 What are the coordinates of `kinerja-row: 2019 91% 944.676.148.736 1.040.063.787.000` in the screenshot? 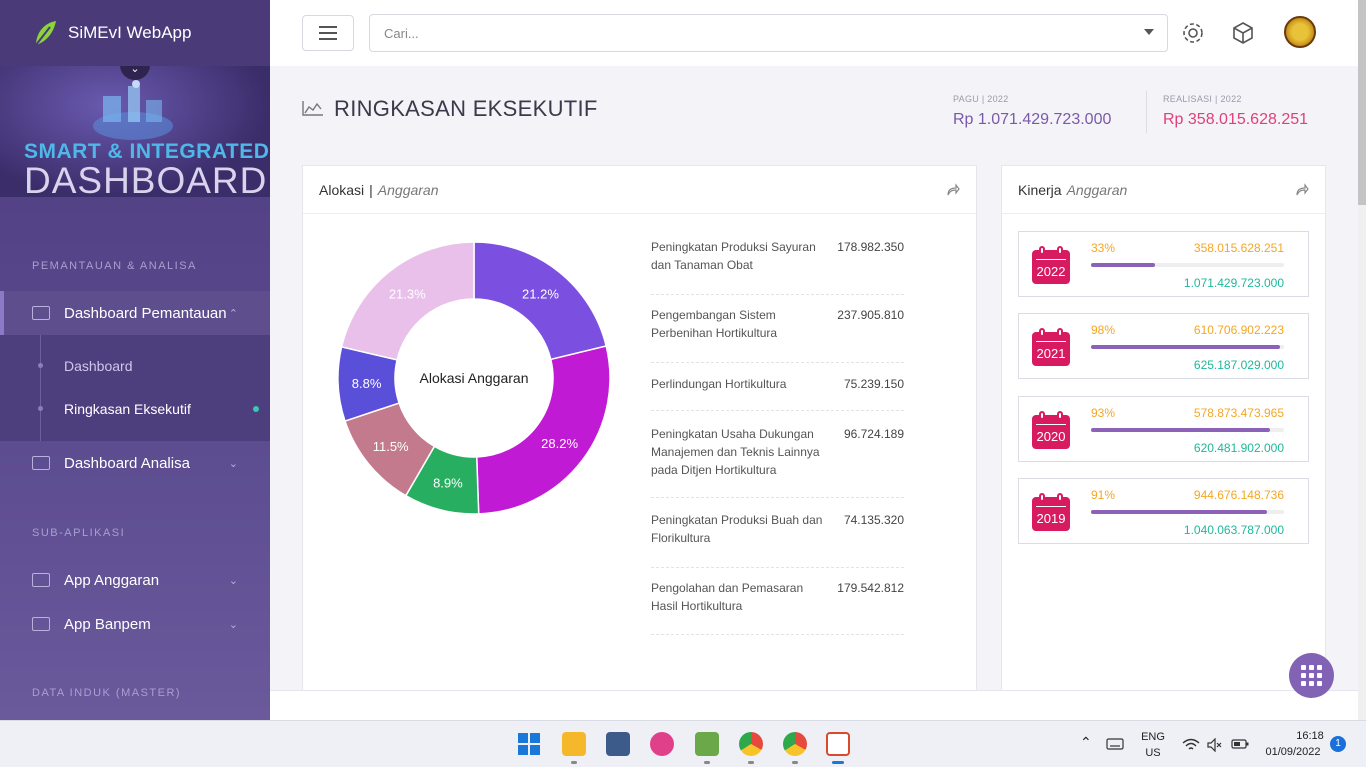 It's located at (1163, 511).